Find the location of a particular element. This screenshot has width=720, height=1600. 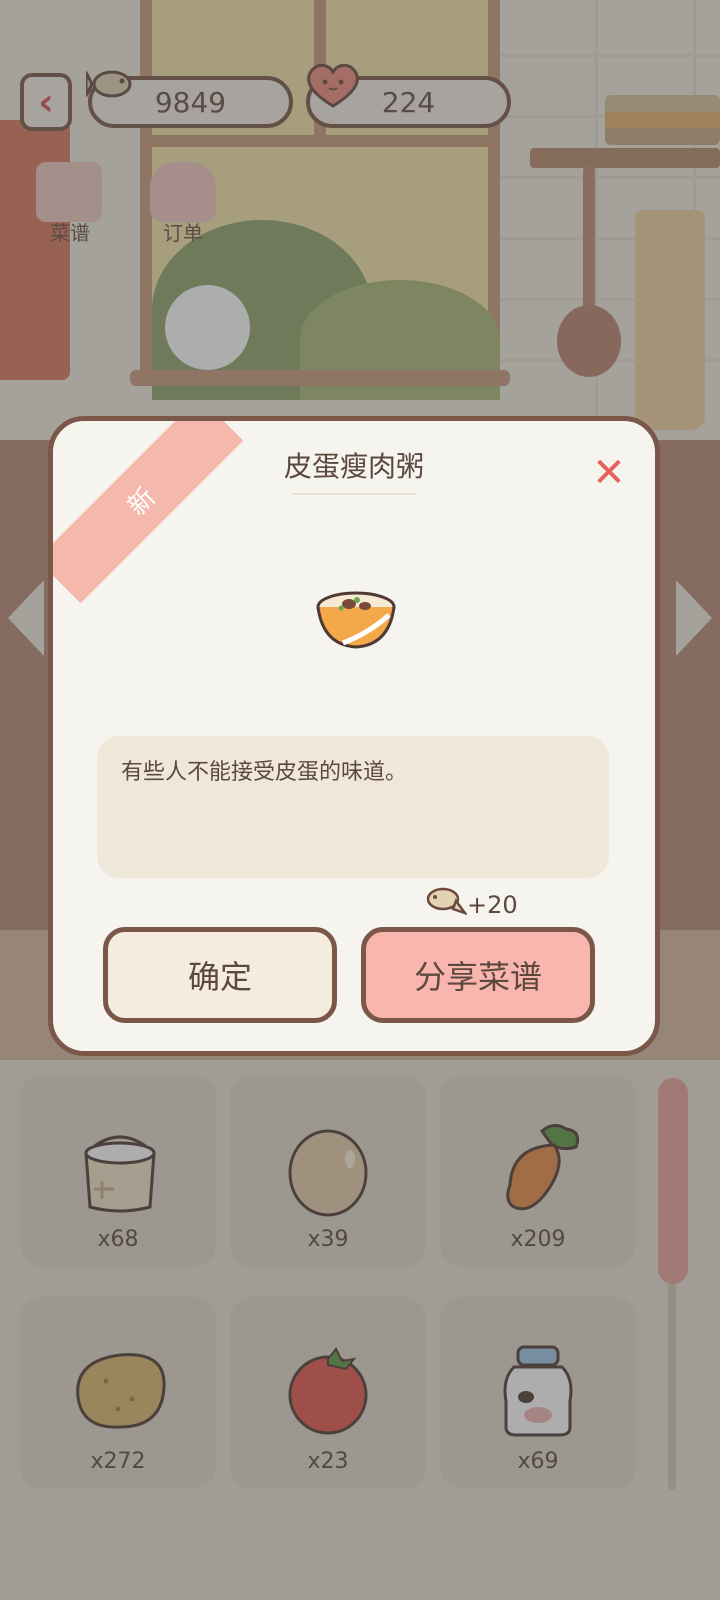

close-button: ✕ is located at coordinates (609, 473).